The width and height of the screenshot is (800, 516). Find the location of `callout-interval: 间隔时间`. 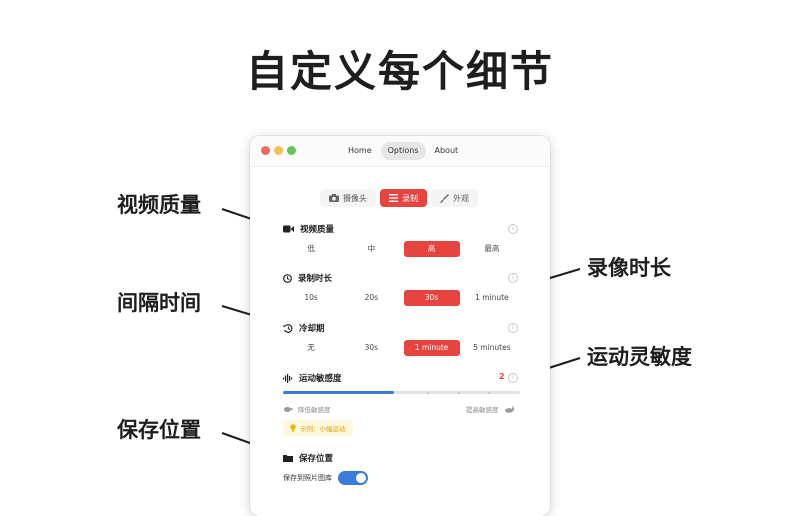

callout-interval: 间隔时间 is located at coordinates (159, 303).